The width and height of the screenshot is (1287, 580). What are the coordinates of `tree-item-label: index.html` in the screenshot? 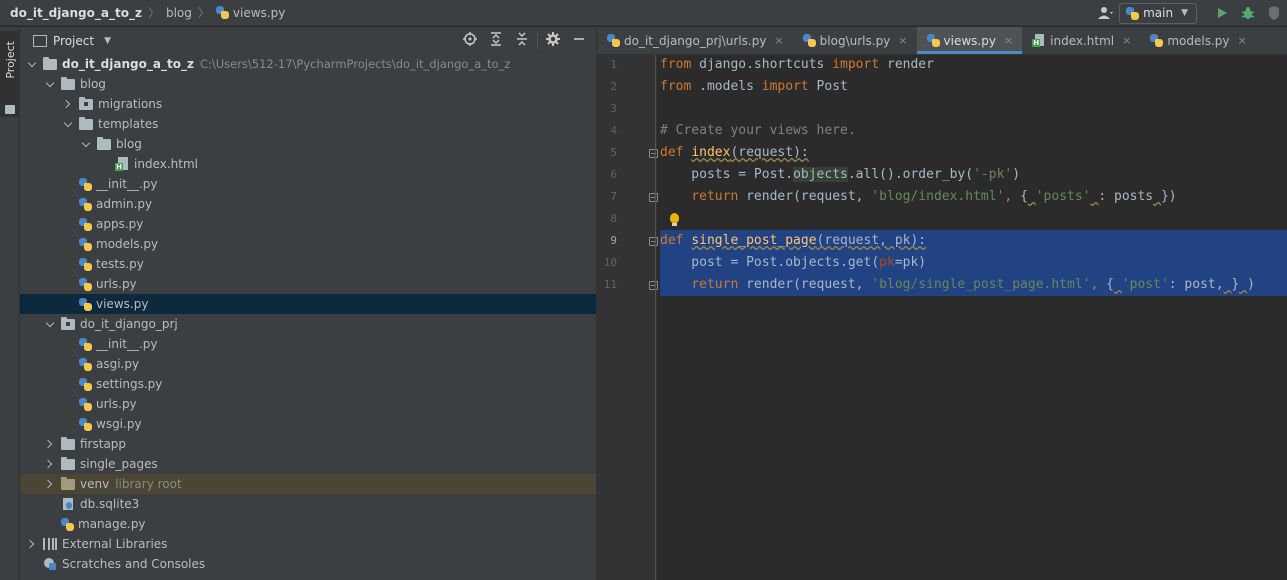 It's located at (166, 164).